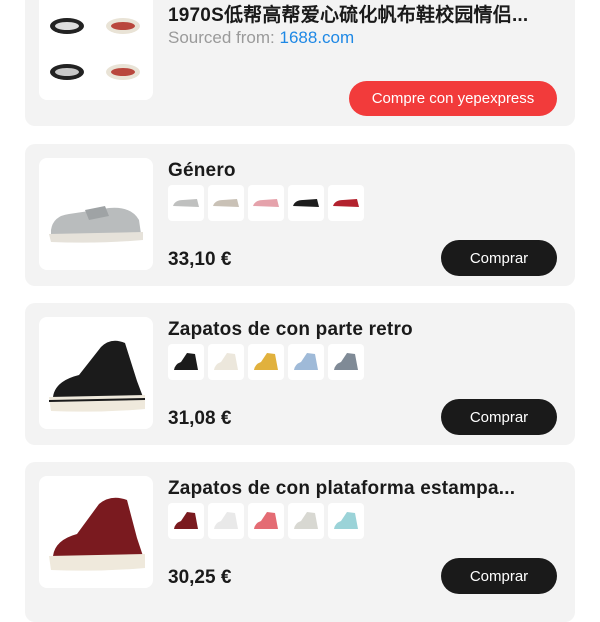  What do you see at coordinates (453, 98) in the screenshot?
I see `buy-with-yepexpress-button: Compre con yepexpress` at bounding box center [453, 98].